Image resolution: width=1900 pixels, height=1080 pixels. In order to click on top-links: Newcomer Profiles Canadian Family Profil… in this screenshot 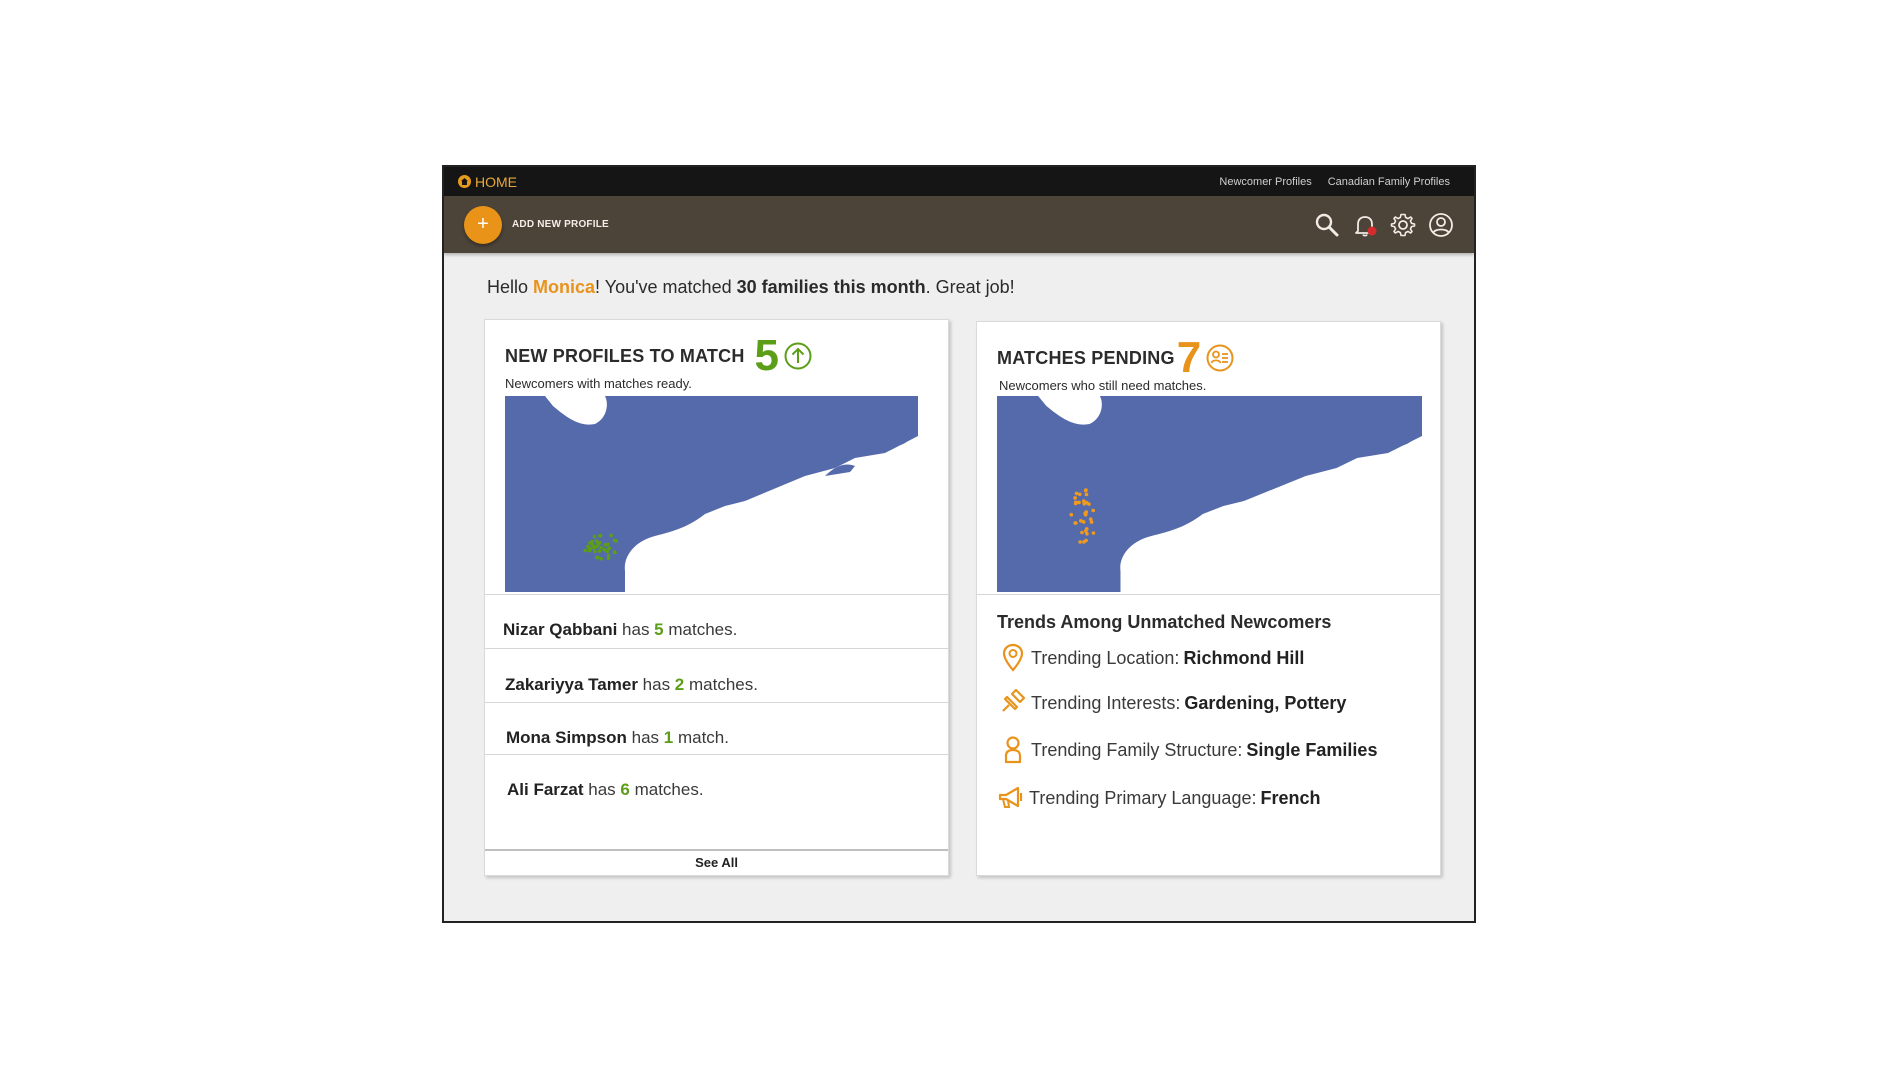, I will do `click(1334, 182)`.